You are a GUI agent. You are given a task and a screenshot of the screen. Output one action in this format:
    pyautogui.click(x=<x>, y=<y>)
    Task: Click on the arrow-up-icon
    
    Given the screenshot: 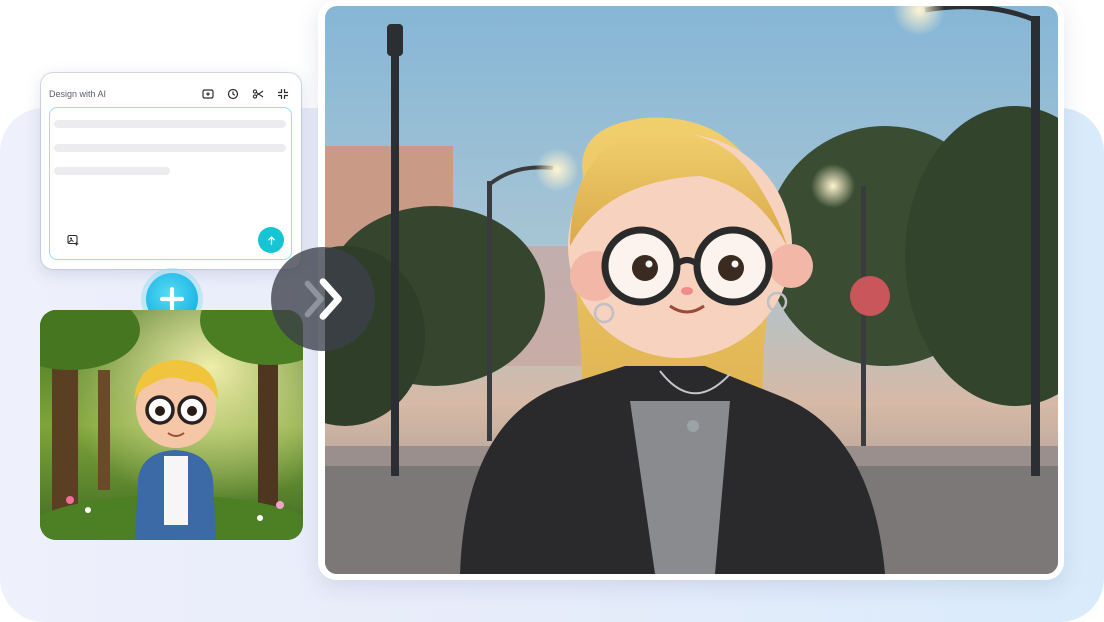 What is the action you would take?
    pyautogui.click(x=271, y=240)
    